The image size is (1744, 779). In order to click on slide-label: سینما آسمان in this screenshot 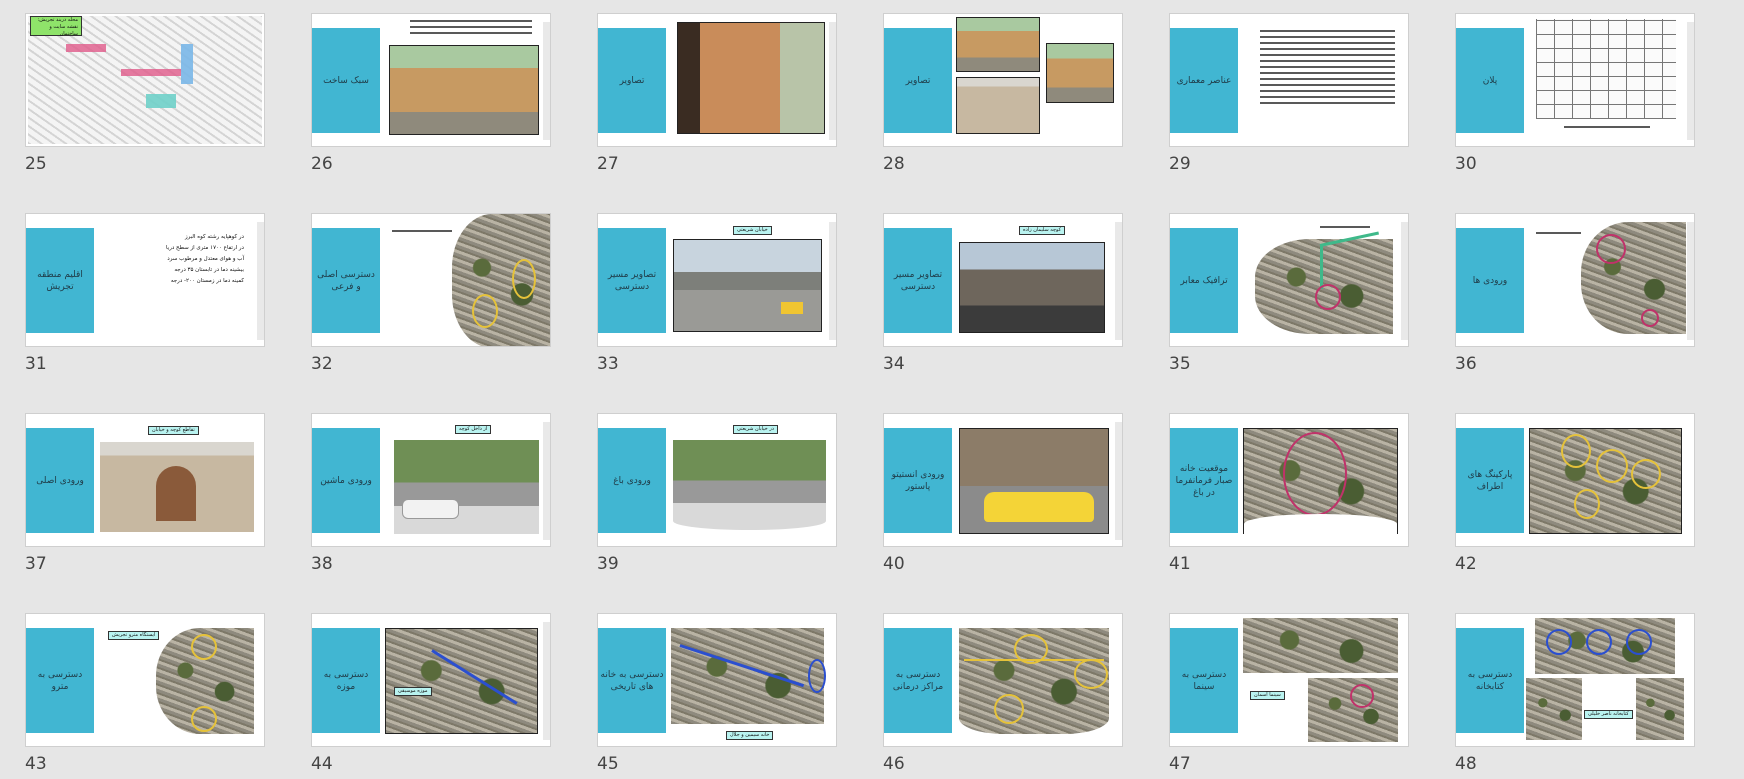, I will do `click(1267, 695)`.